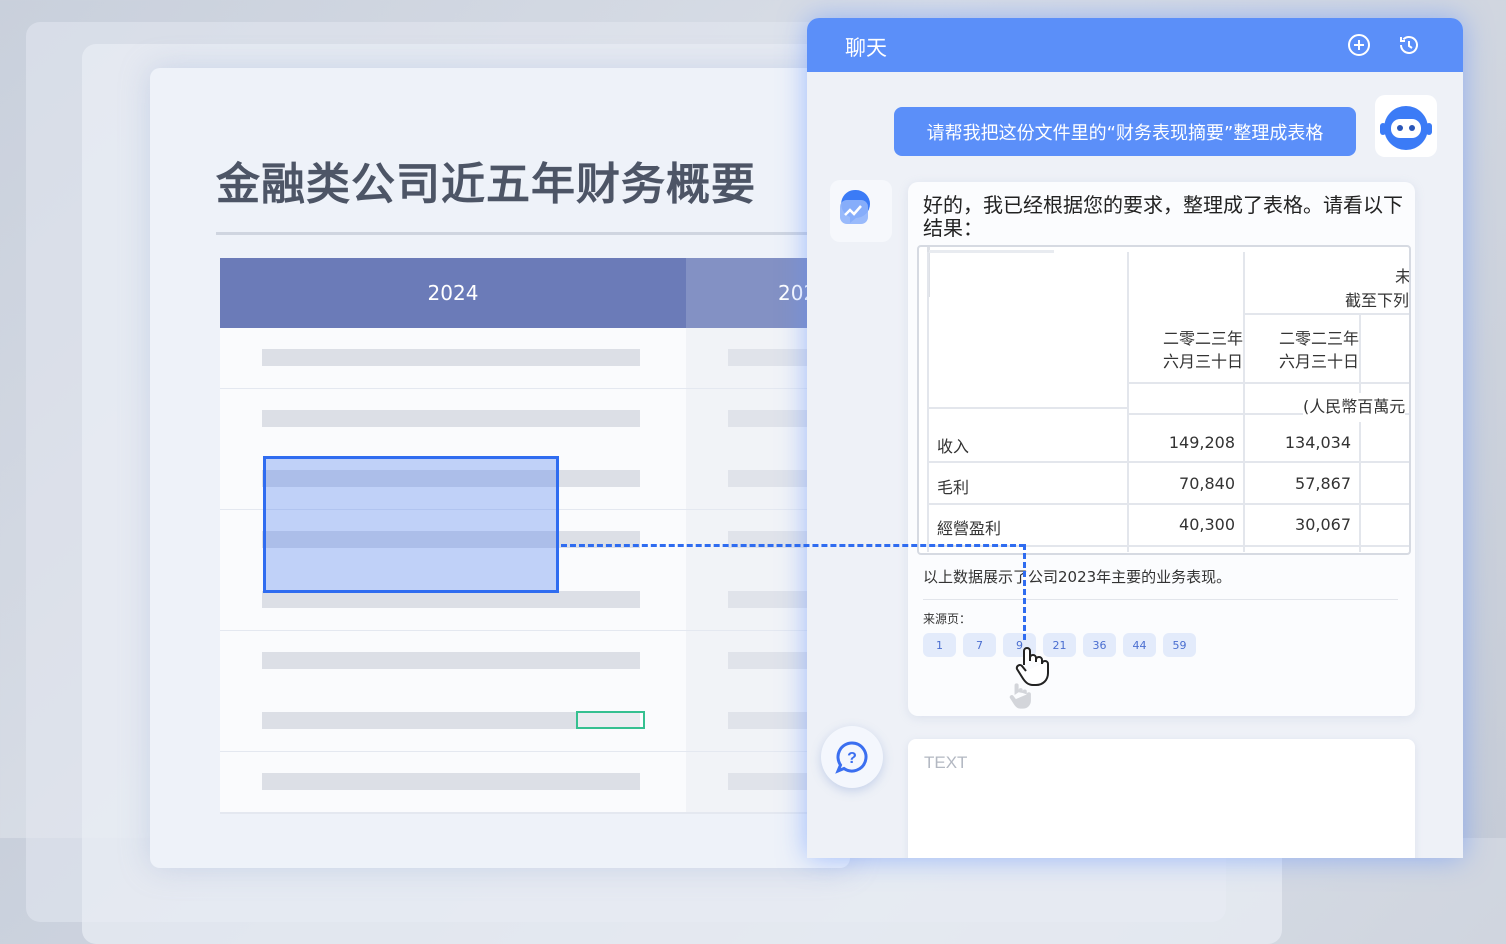  I want to click on divider, so click(1160, 599).